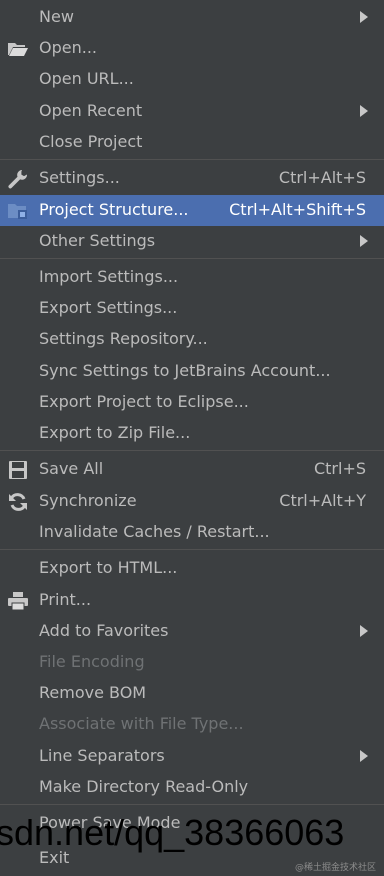 This screenshot has height=876, width=384. I want to click on menu-item-file-encoding: File Encoding, so click(192, 662).